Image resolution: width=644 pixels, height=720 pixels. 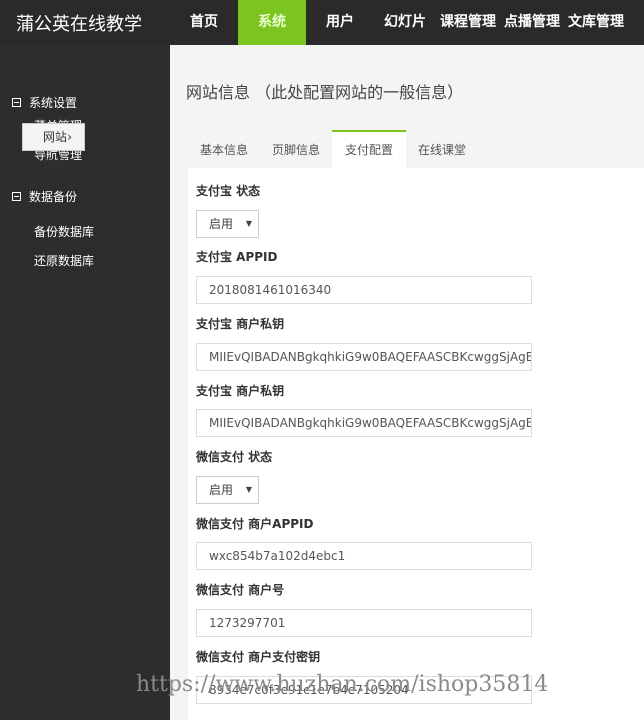 I want to click on alipay-key-label: 支付宝 商户私钥, so click(x=240, y=324).